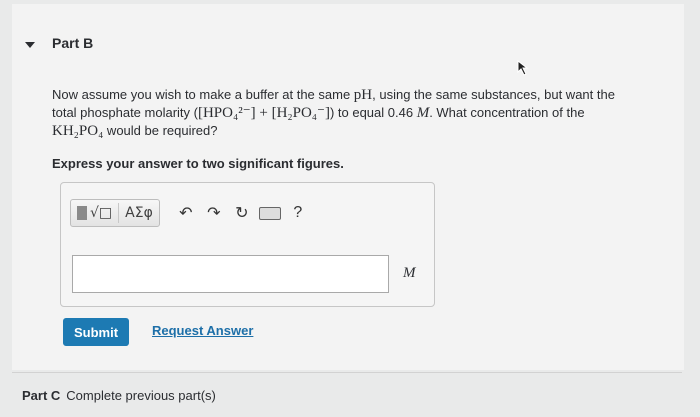  I want to click on keyboard-icon, so click(269, 213).